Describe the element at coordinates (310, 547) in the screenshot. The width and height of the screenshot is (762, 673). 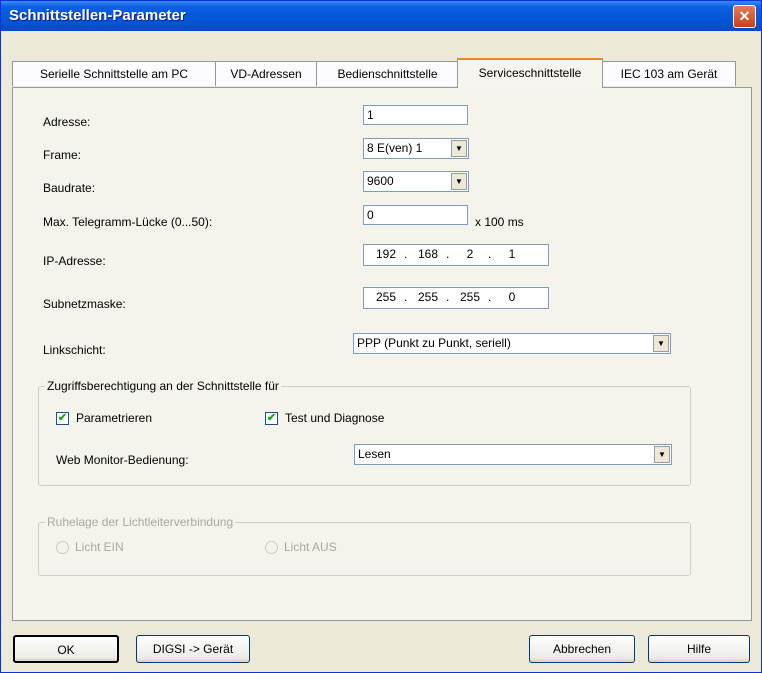
I see `licht-aus-label: Licht AUS` at that location.